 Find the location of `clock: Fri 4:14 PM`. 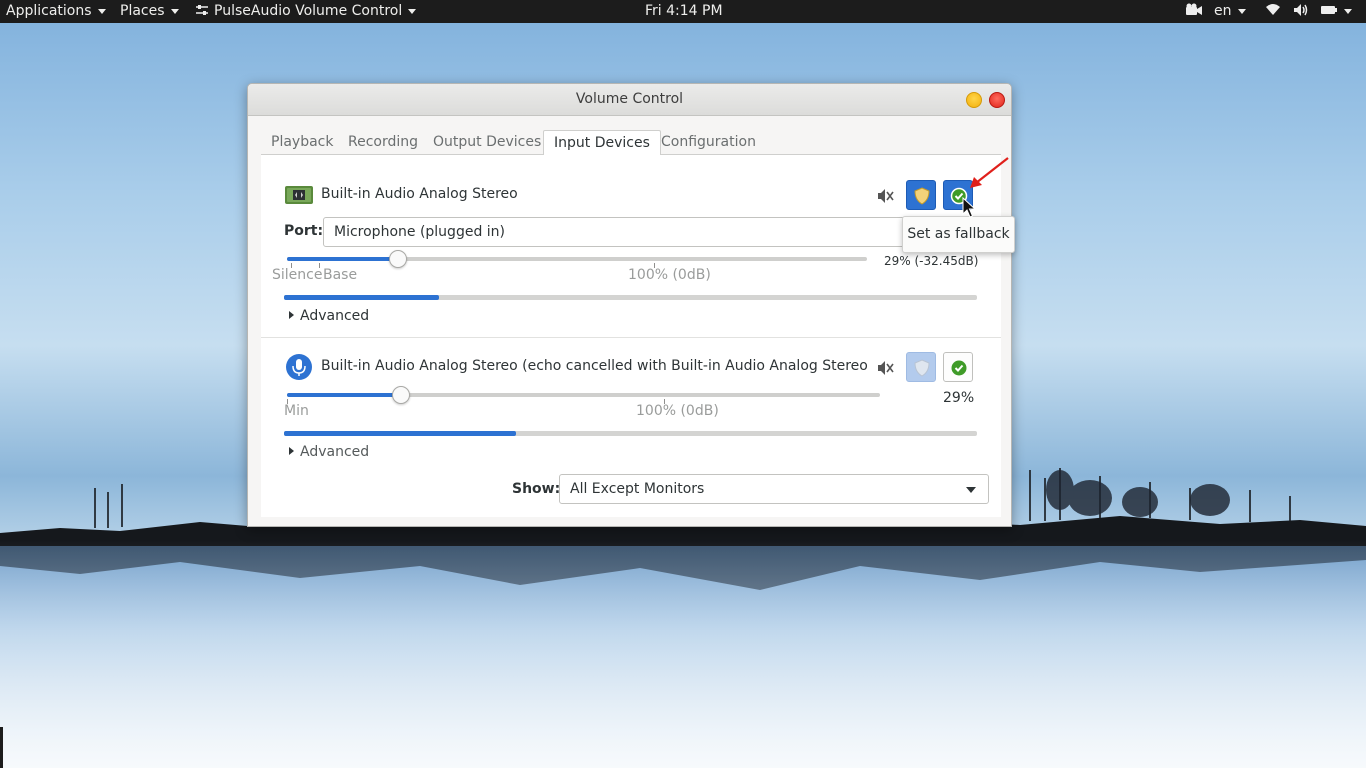

clock: Fri 4:14 PM is located at coordinates (684, 11).